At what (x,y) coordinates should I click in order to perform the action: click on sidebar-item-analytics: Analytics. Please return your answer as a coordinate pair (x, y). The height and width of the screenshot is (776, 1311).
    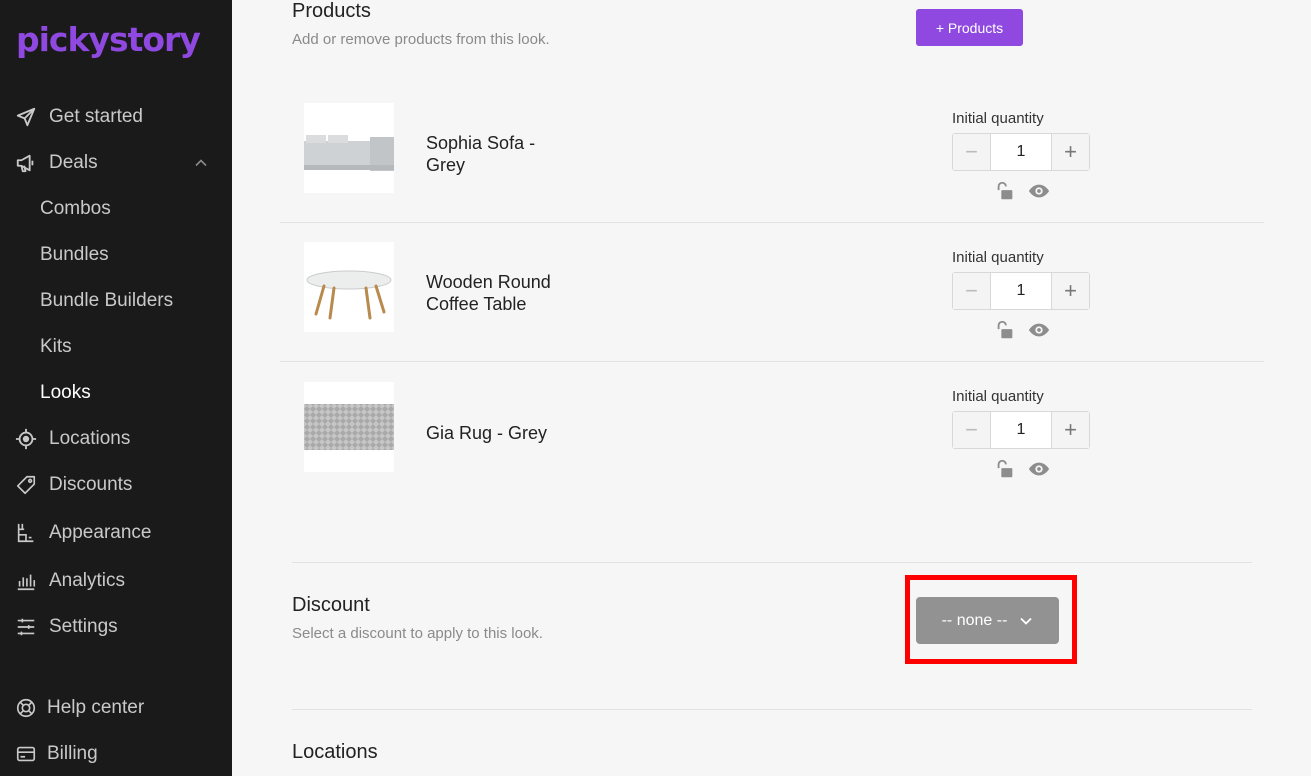
    Looking at the image, I should click on (116, 581).